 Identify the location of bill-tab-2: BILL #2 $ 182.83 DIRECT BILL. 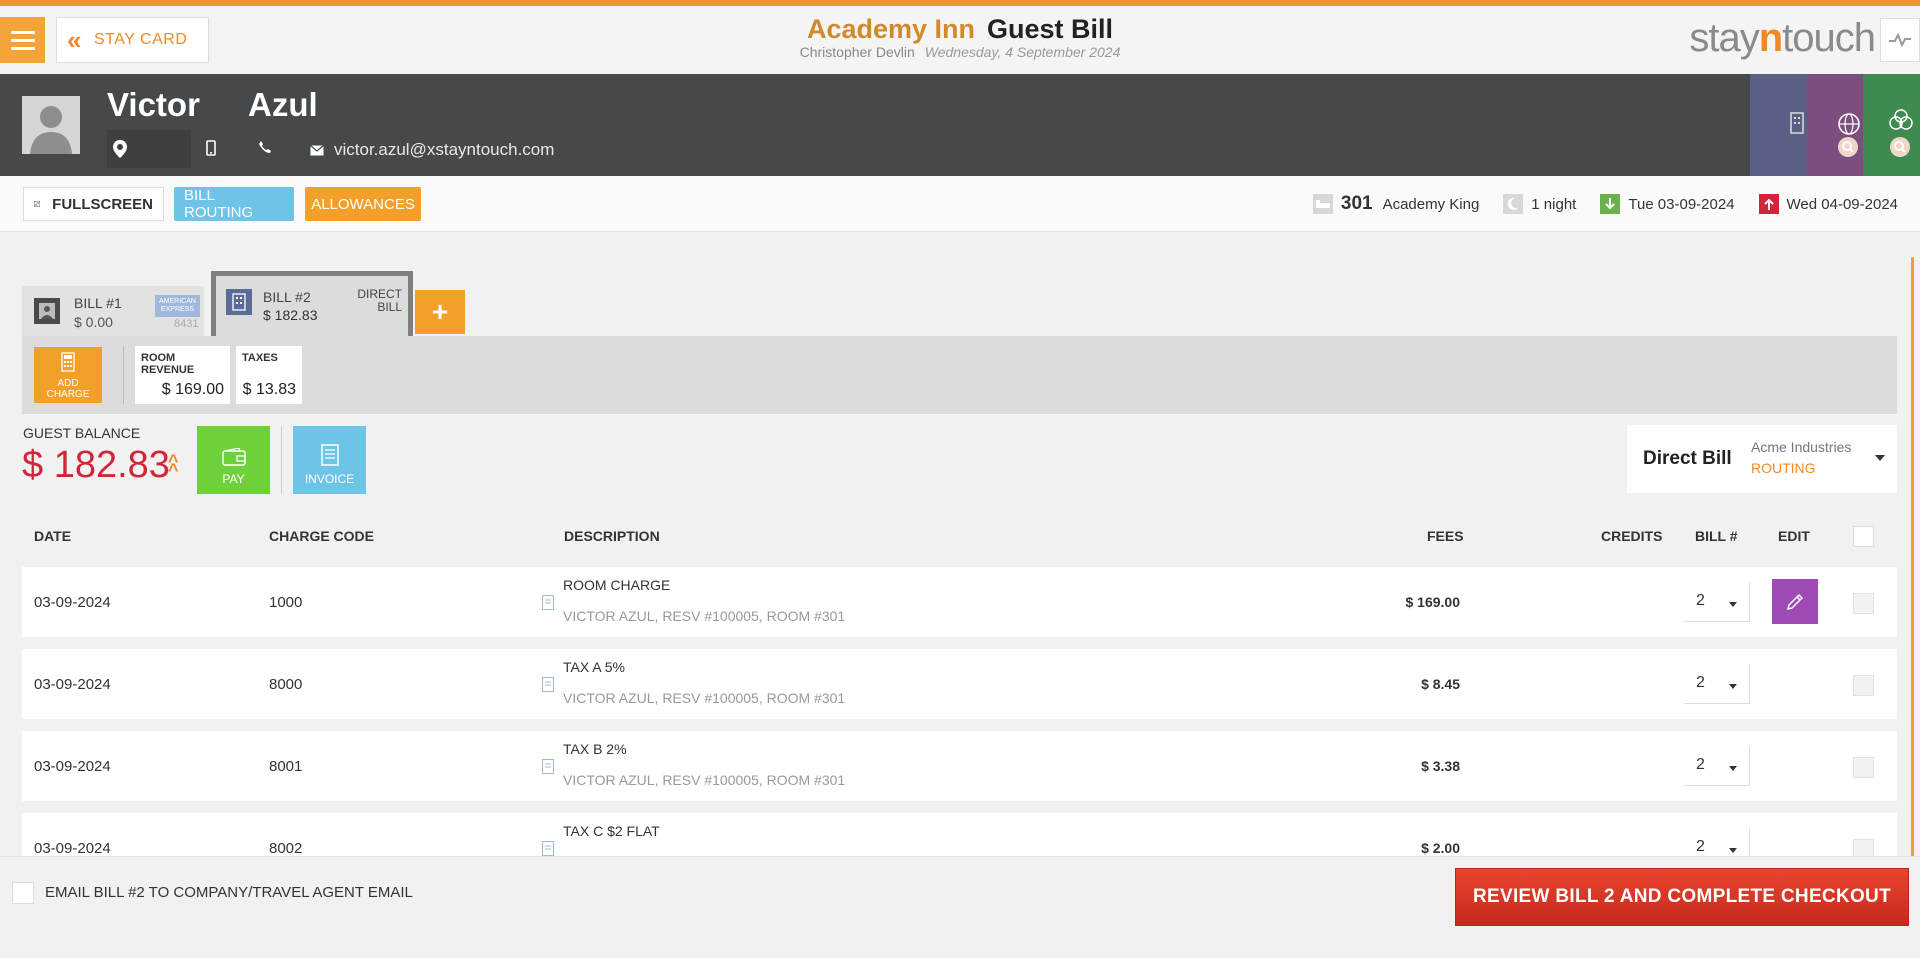
(312, 306).